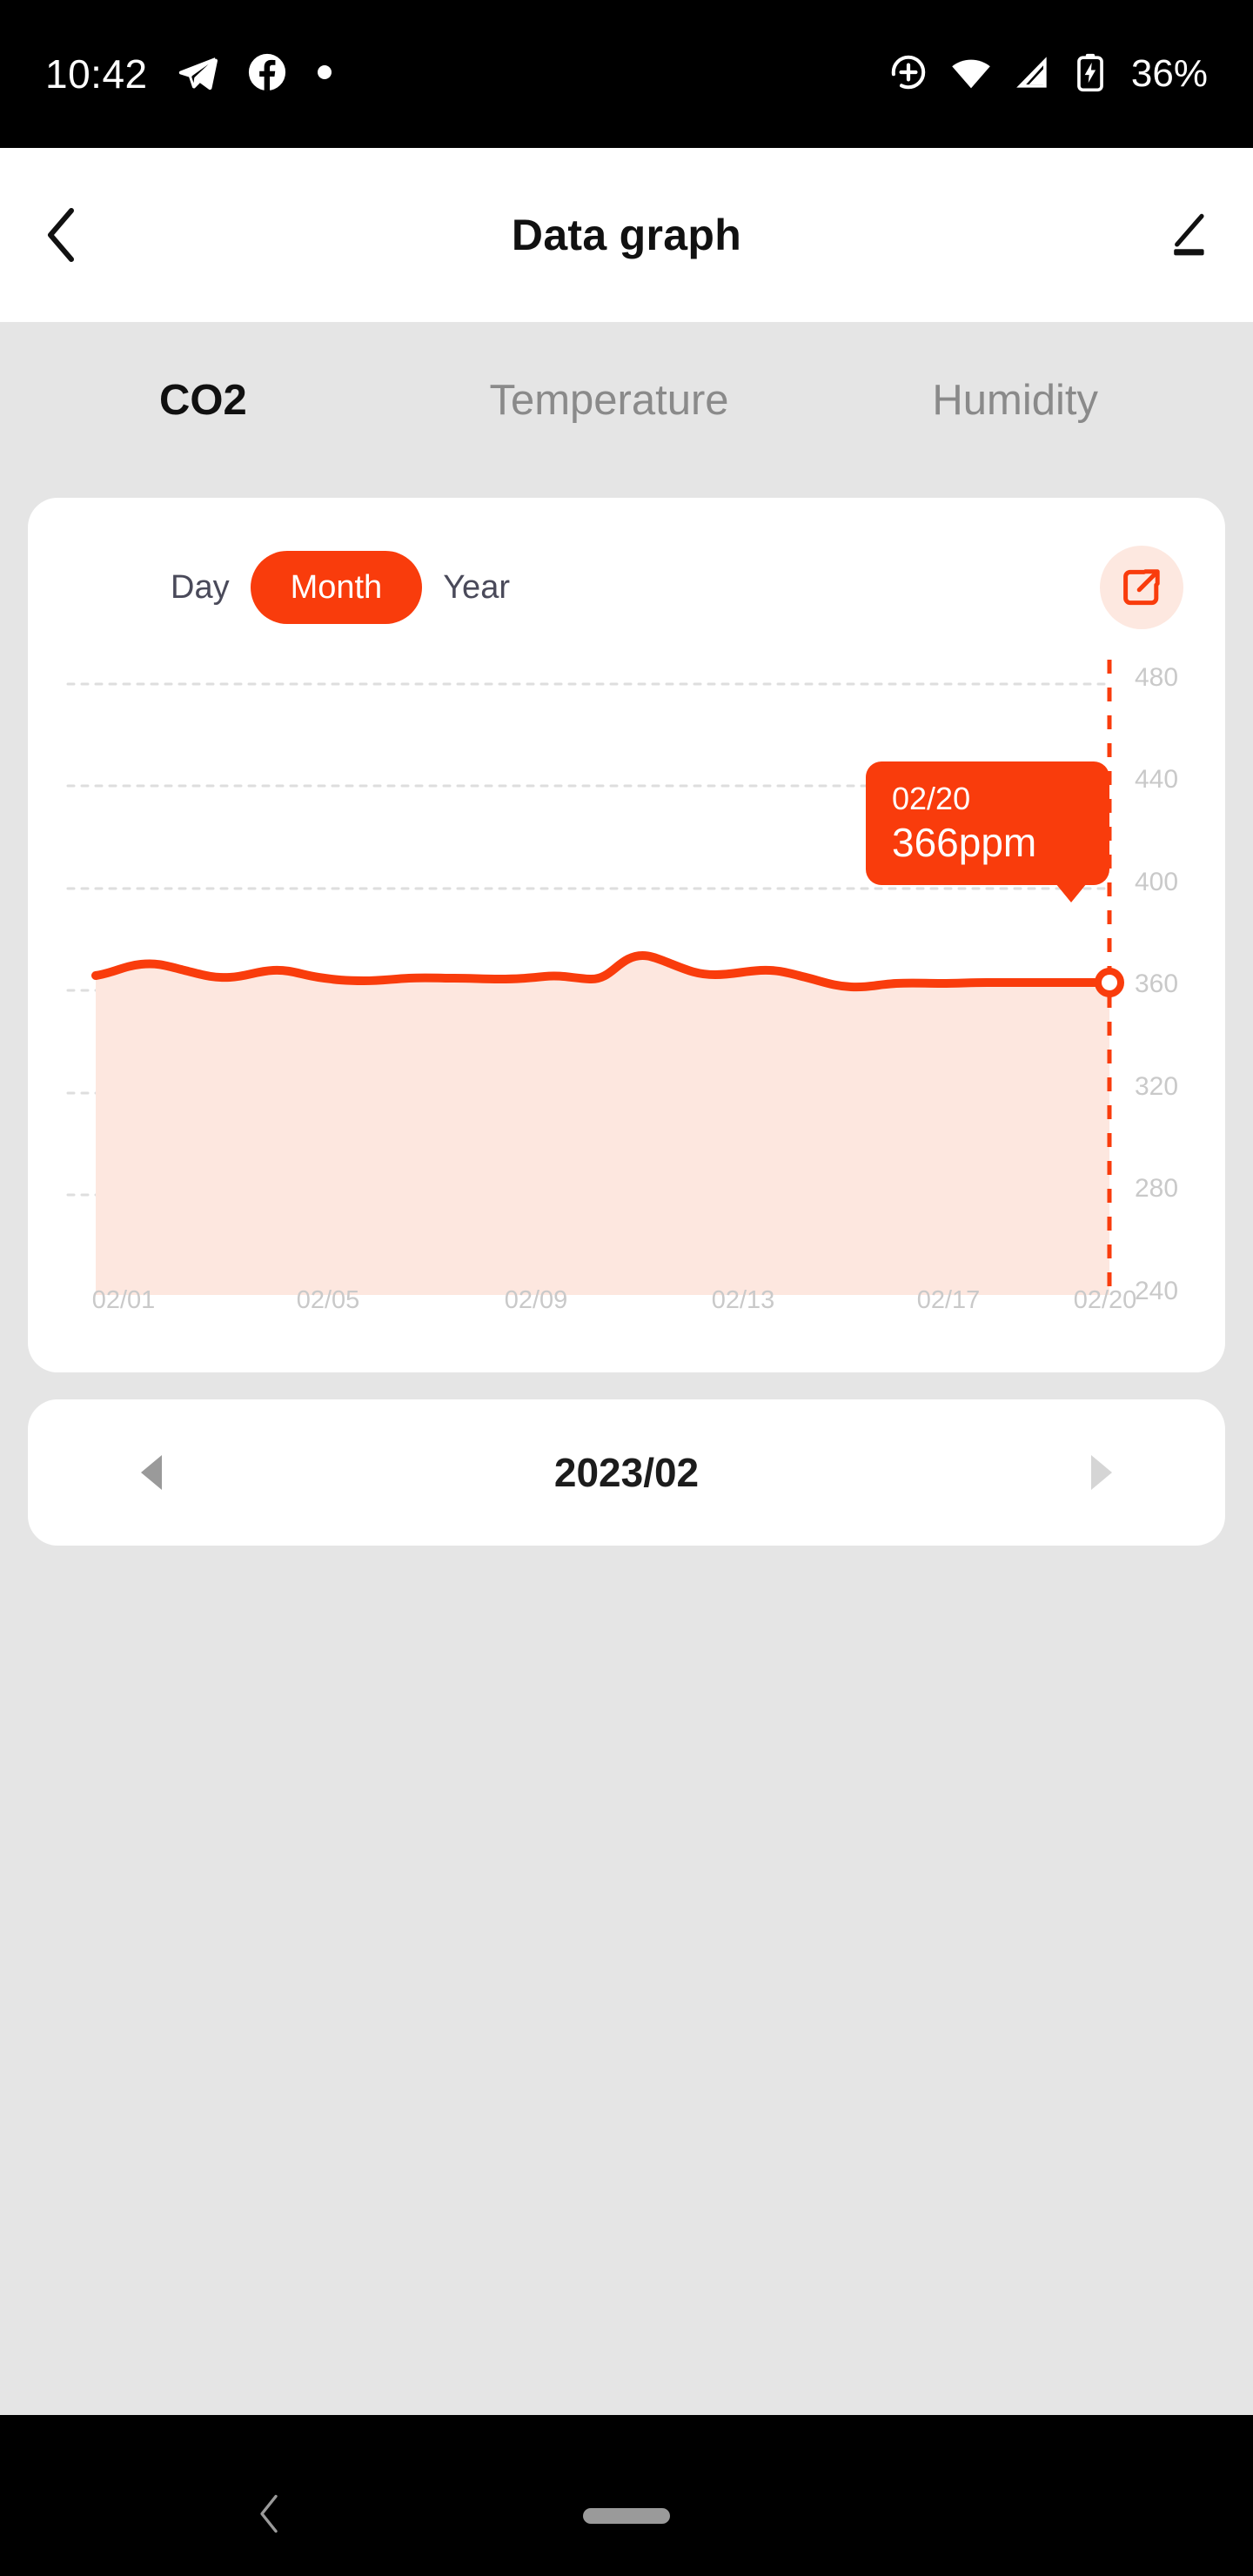 The height and width of the screenshot is (2576, 1253). Describe the element at coordinates (328, 1300) in the screenshot. I see `x-tick-0205: 02/05` at that location.